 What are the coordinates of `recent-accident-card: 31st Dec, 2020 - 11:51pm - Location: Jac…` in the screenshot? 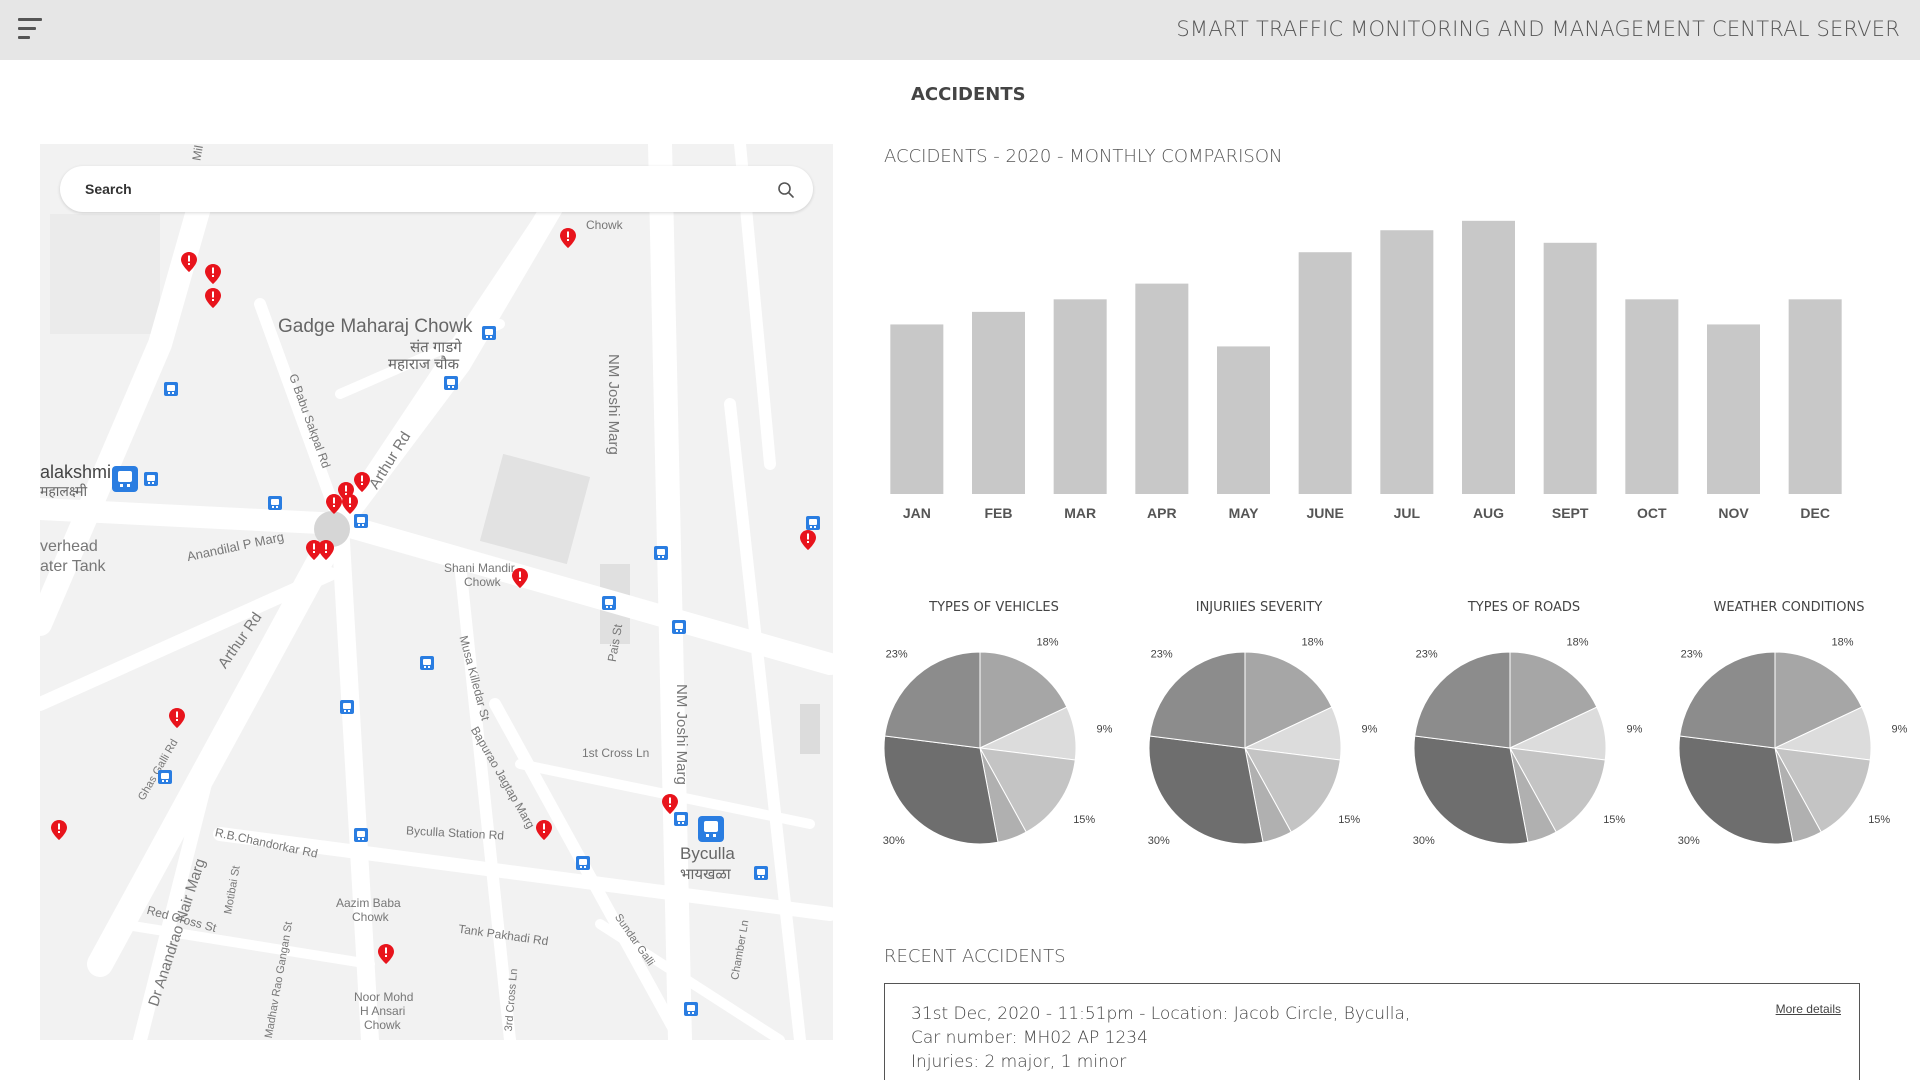 It's located at (1372, 1031).